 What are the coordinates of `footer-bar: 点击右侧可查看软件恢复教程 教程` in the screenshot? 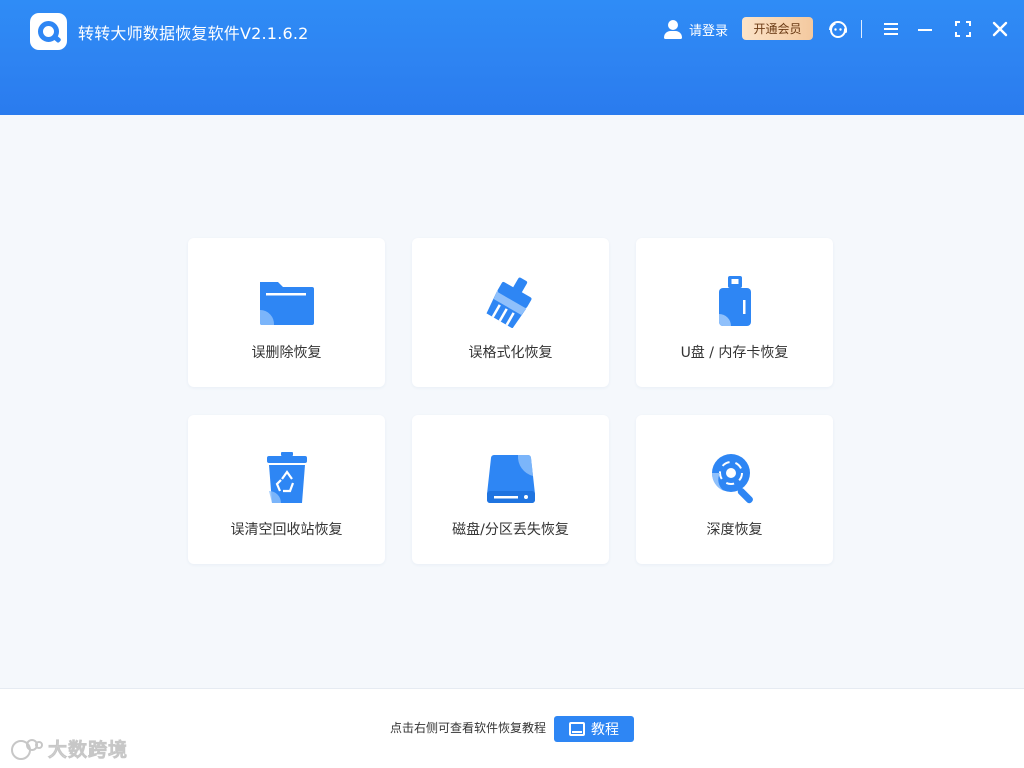 It's located at (512, 728).